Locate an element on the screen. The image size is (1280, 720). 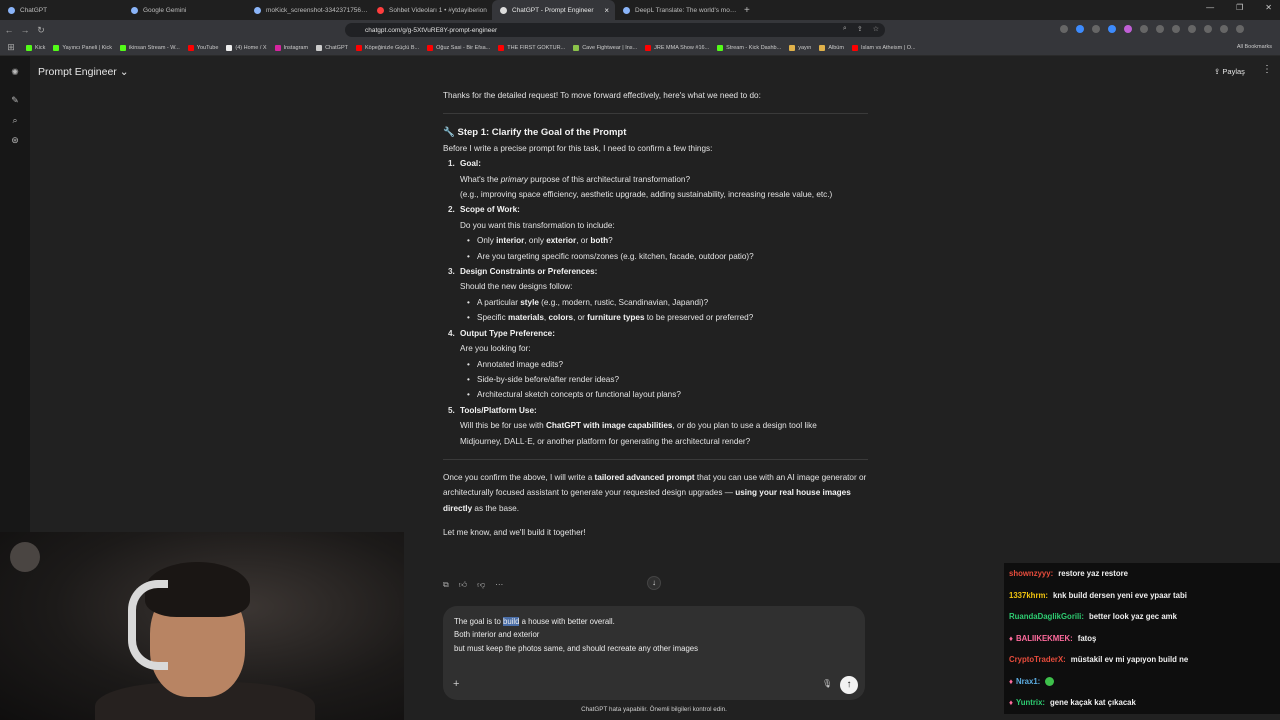
more-options-icon: ⋮ is located at coordinates (1267, 69).